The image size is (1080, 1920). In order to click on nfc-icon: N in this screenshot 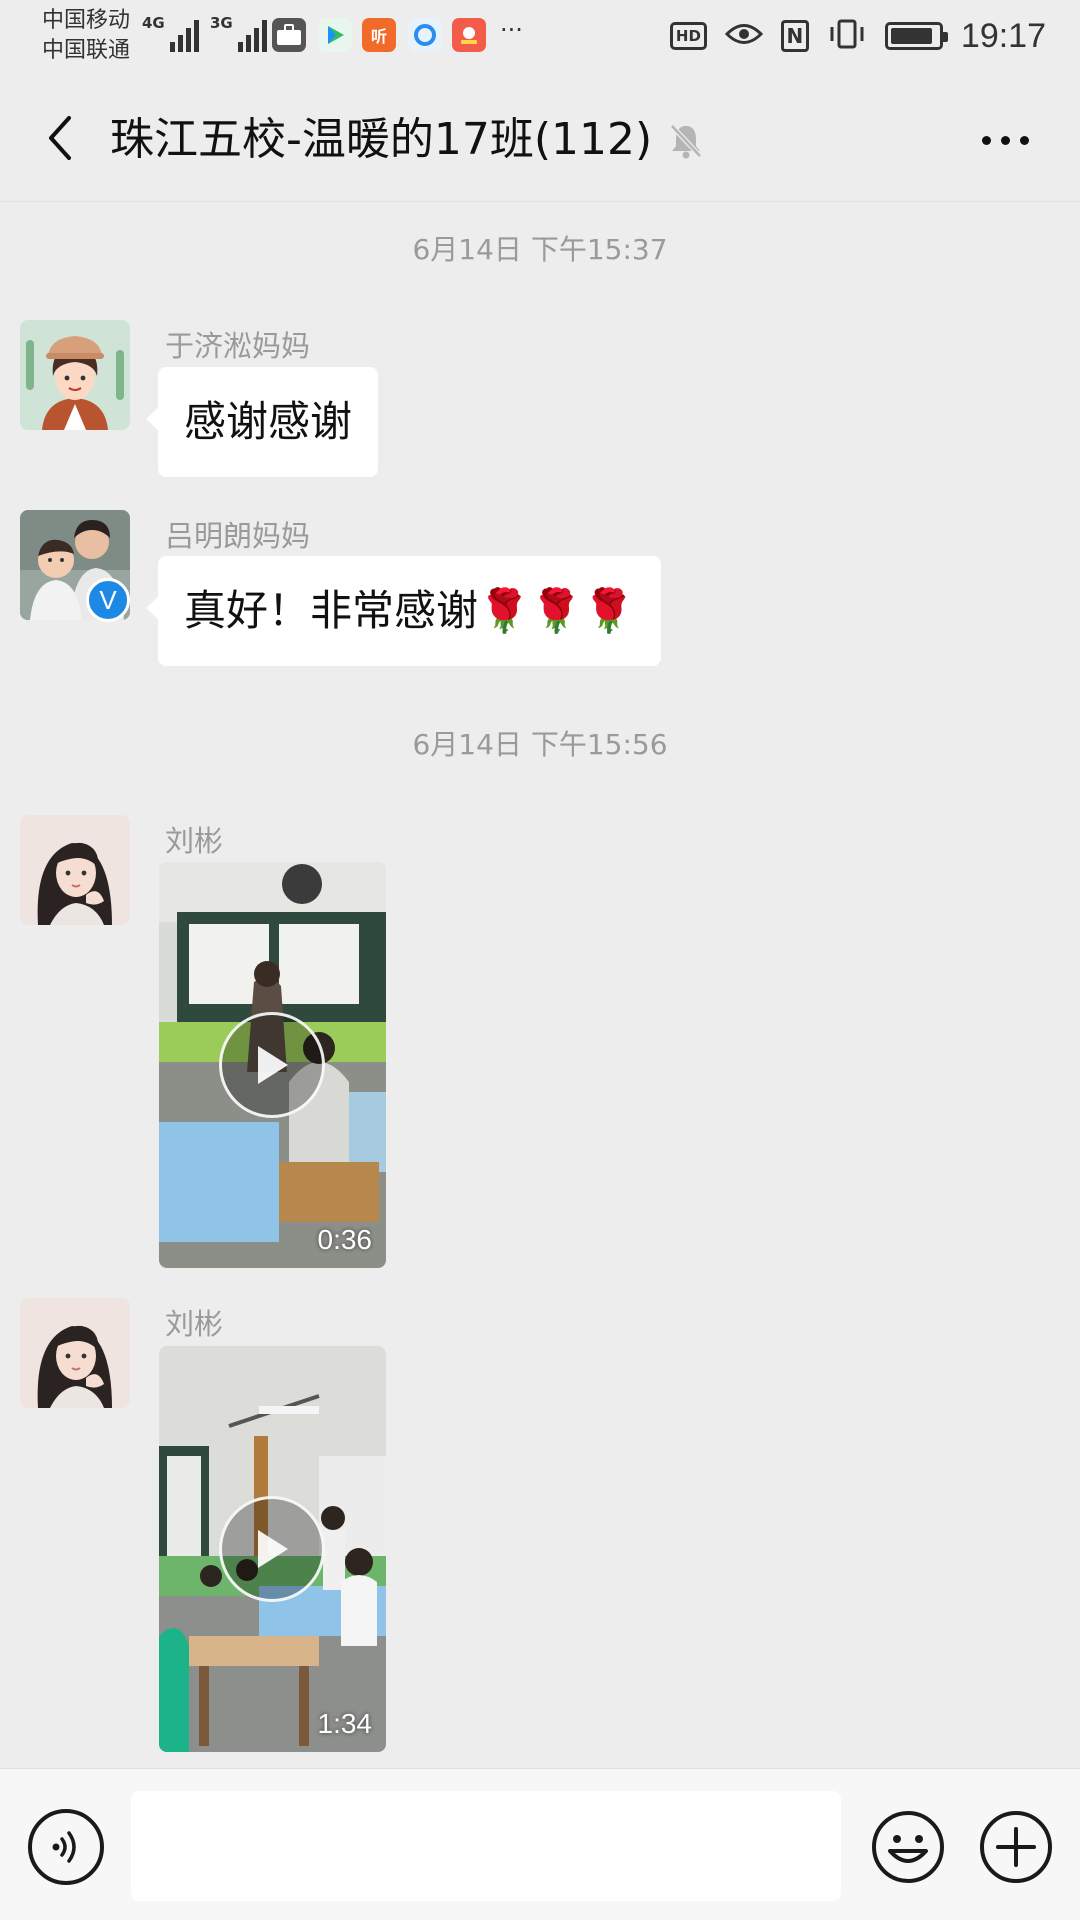, I will do `click(794, 36)`.